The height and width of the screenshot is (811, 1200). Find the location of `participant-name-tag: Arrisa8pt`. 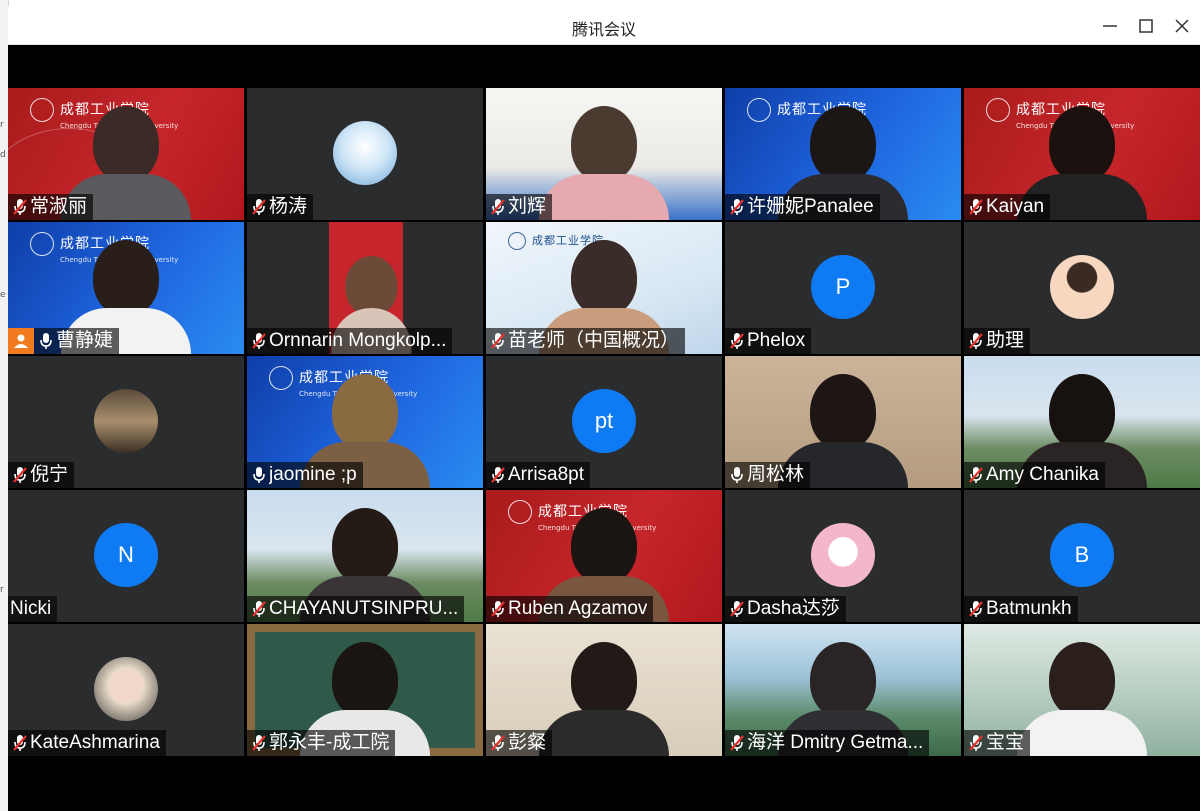

participant-name-tag: Arrisa8pt is located at coordinates (538, 475).